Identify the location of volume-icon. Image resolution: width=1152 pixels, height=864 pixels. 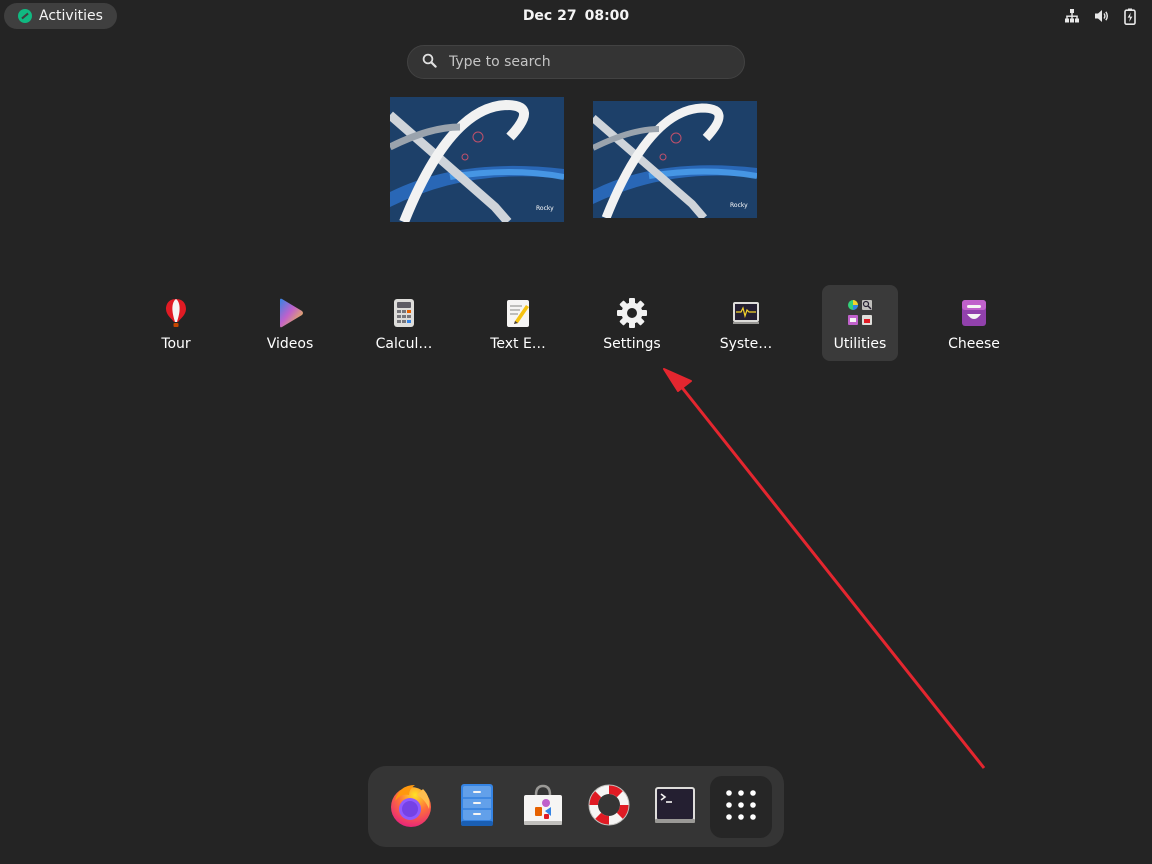
(1102, 16).